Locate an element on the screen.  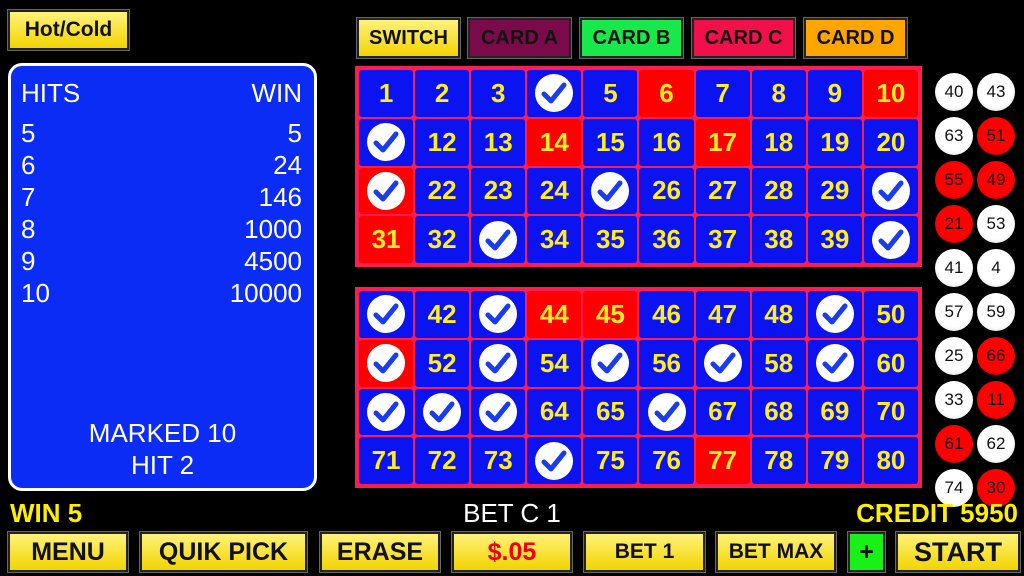
keno-cell-24: 24 is located at coordinates (554, 191).